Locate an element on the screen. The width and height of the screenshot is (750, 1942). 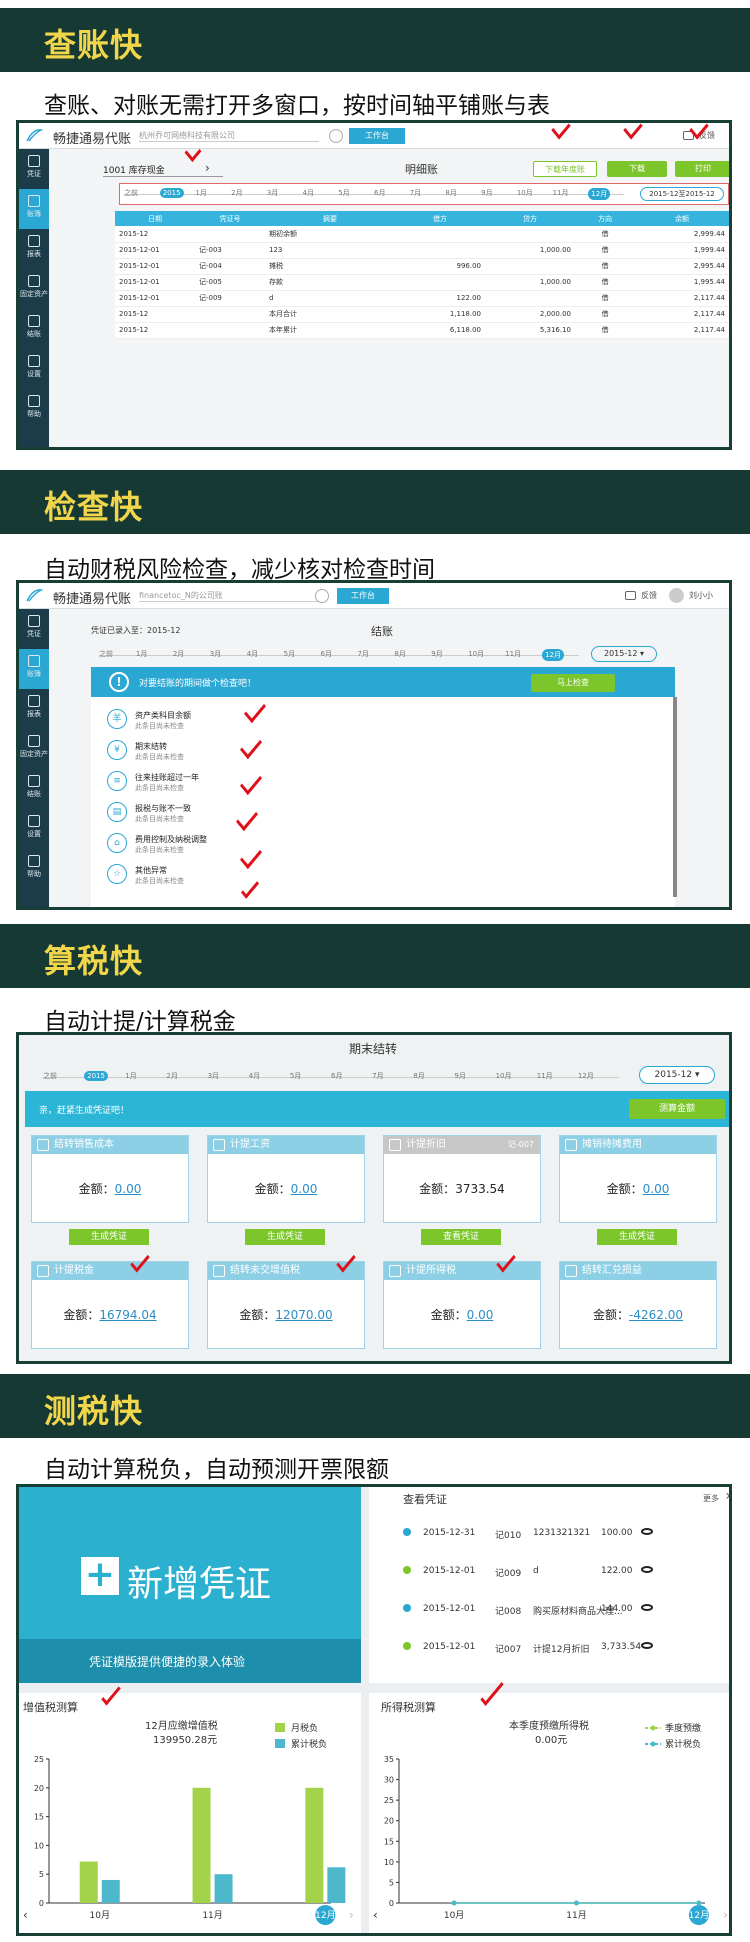
voucher-row: 2015-12-01 记008 购买原材料商品大理... 144.00 is located at coordinates (528, 1609).